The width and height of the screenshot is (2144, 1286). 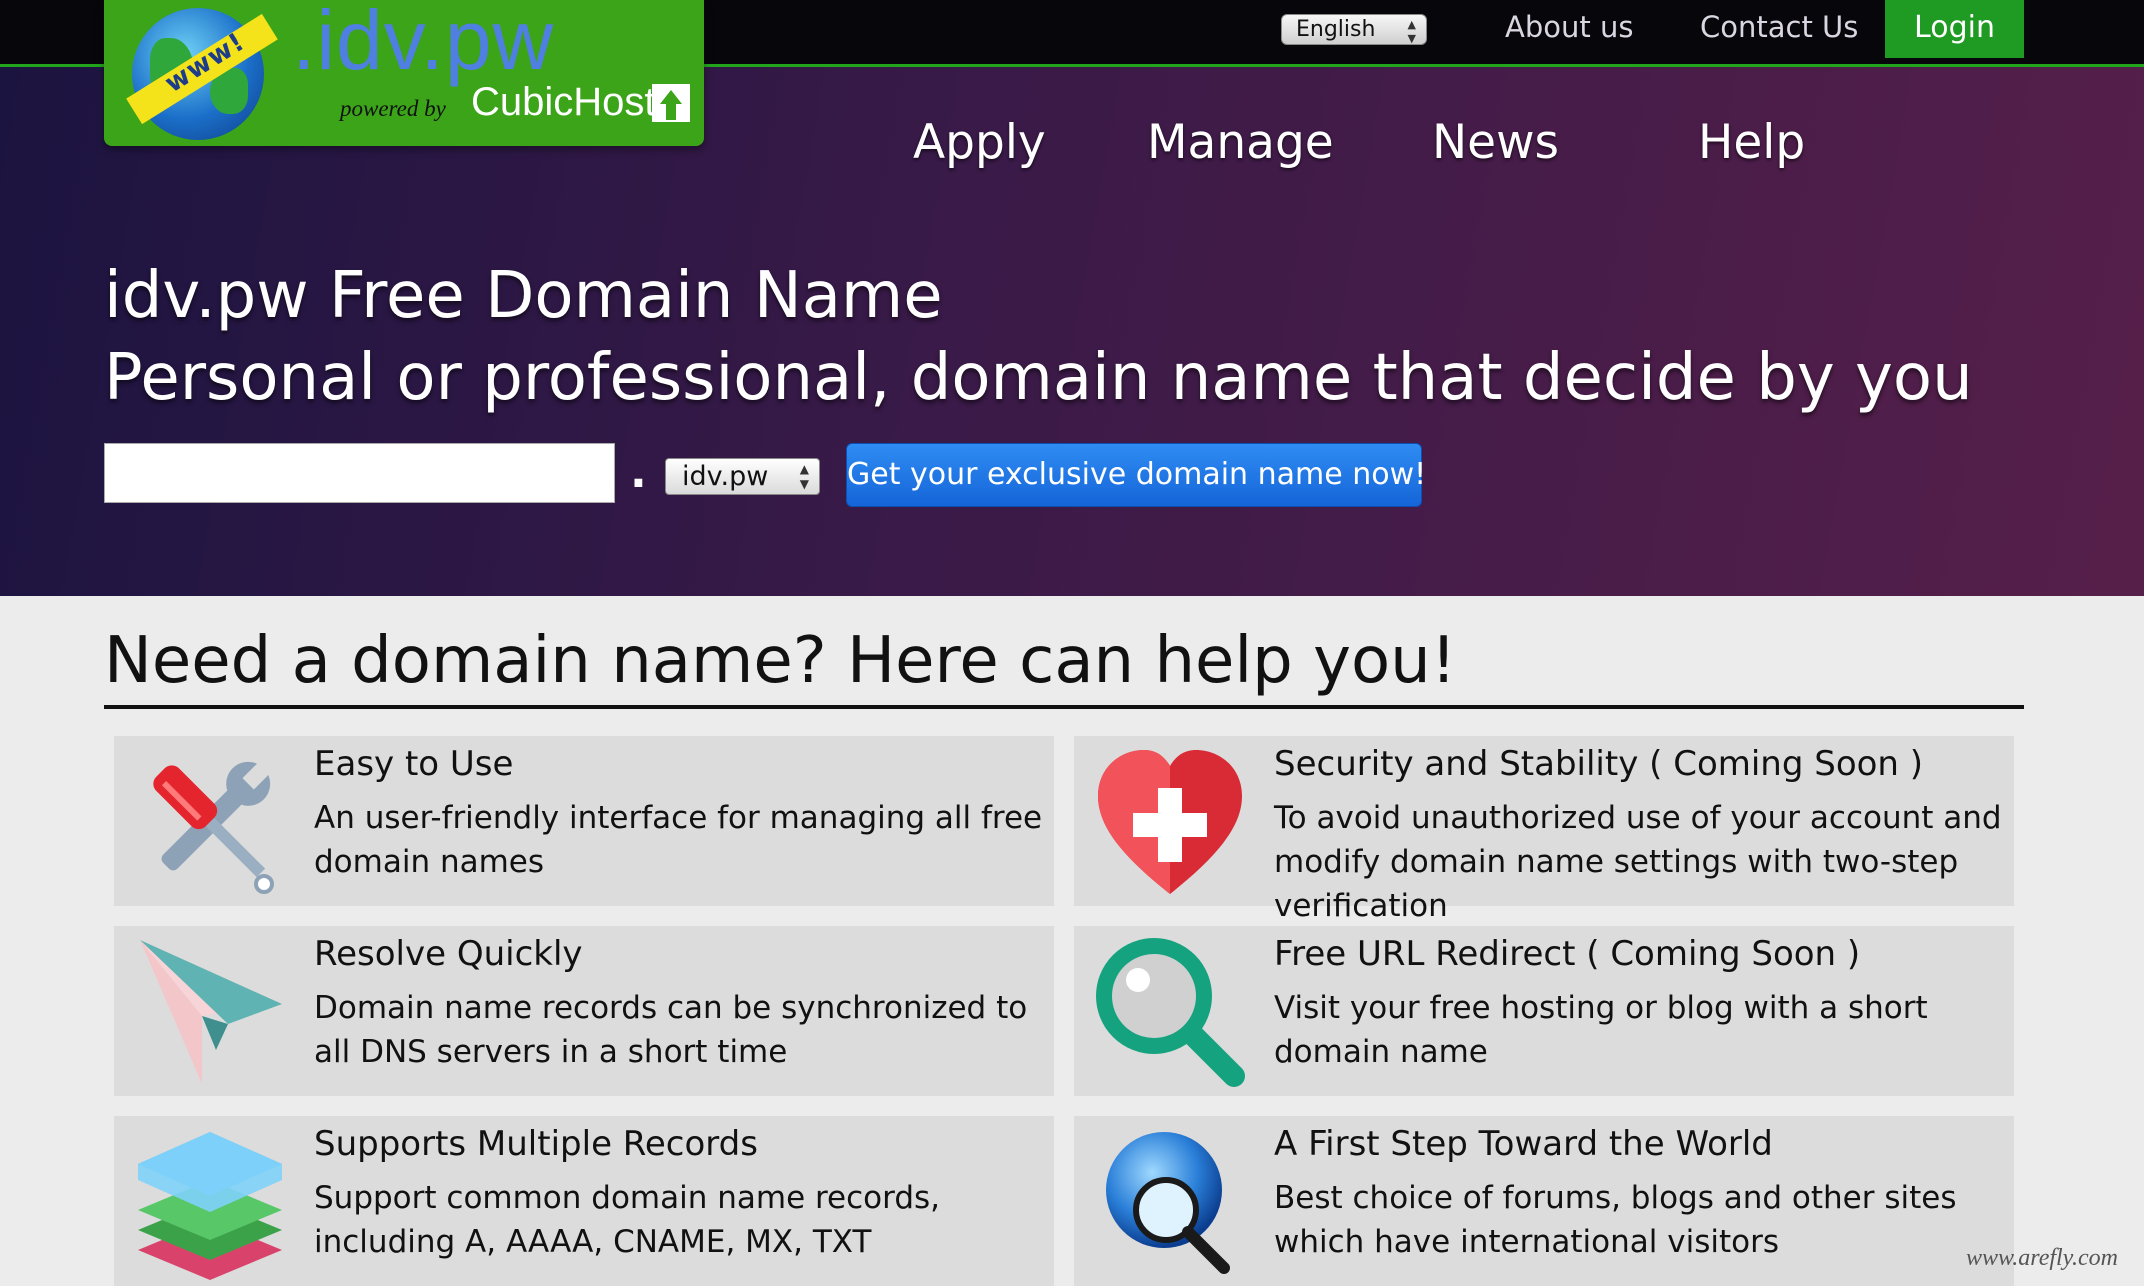 I want to click on tld-select: idv.pw ▲ ▼, so click(x=742, y=476).